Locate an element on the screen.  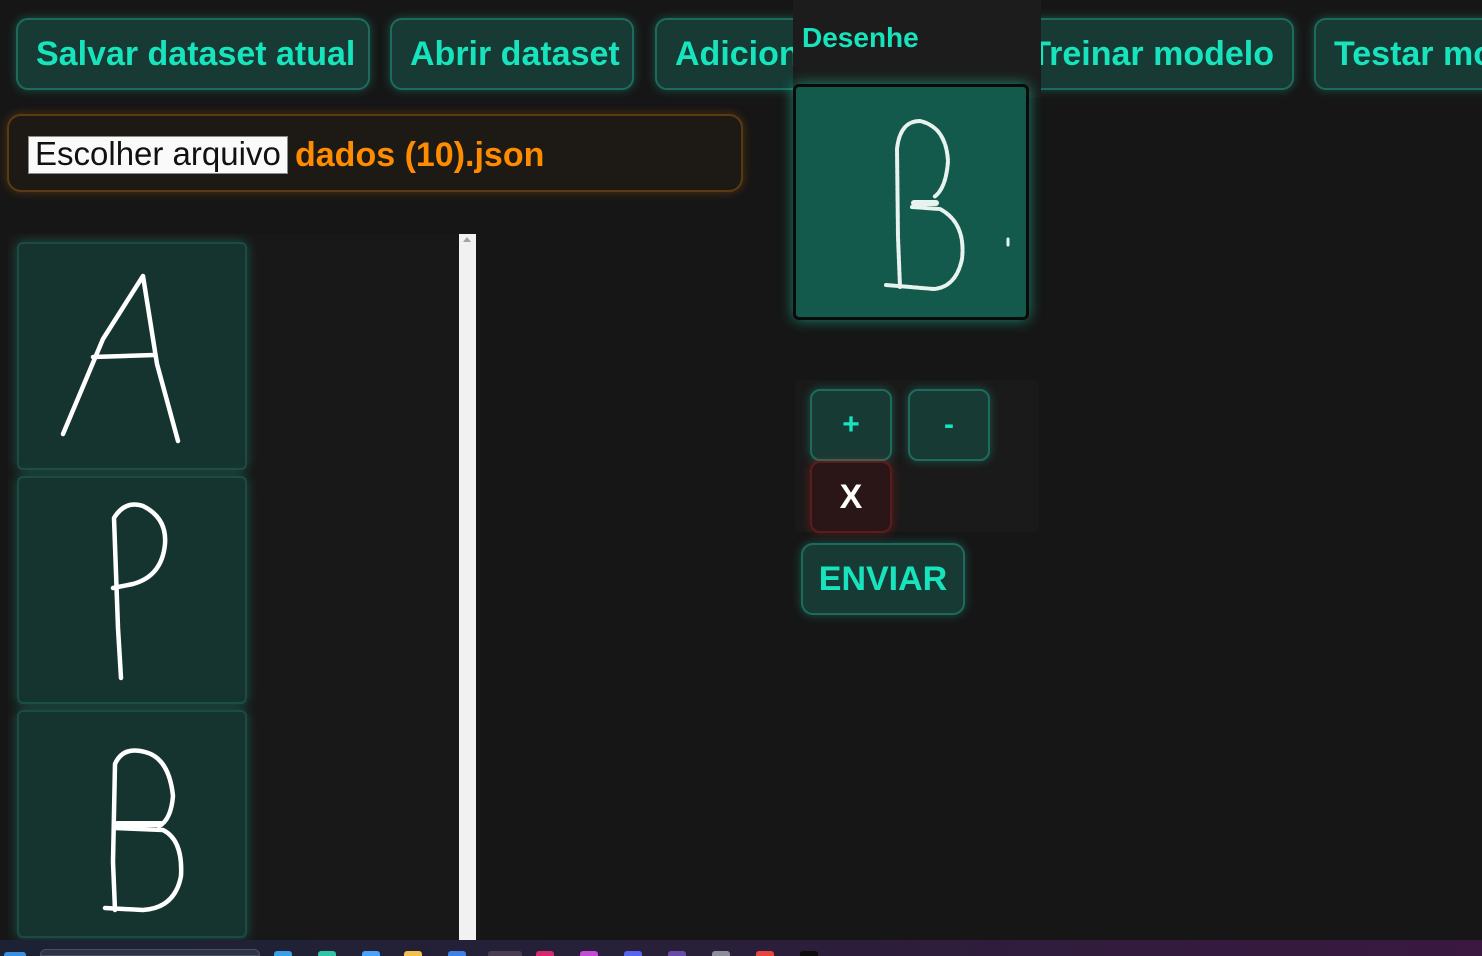
draw-panel-title: Desenhe is located at coordinates (860, 37).